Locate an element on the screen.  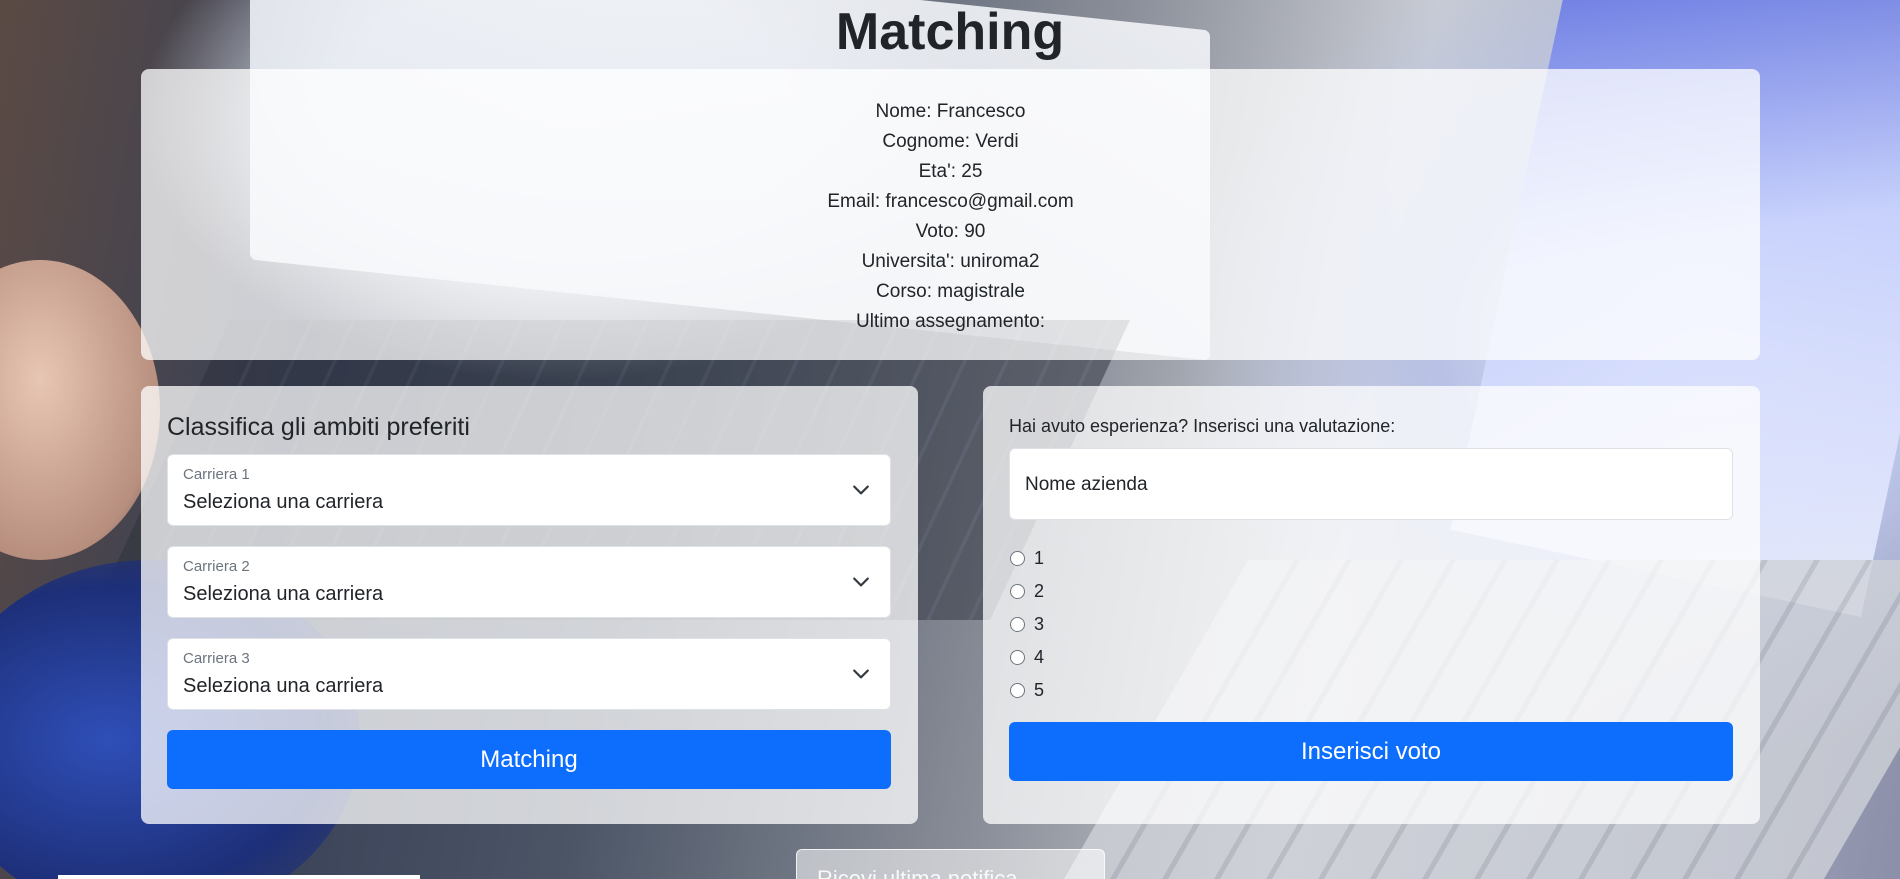
career-1-label: Carriera 1 is located at coordinates (216, 474).